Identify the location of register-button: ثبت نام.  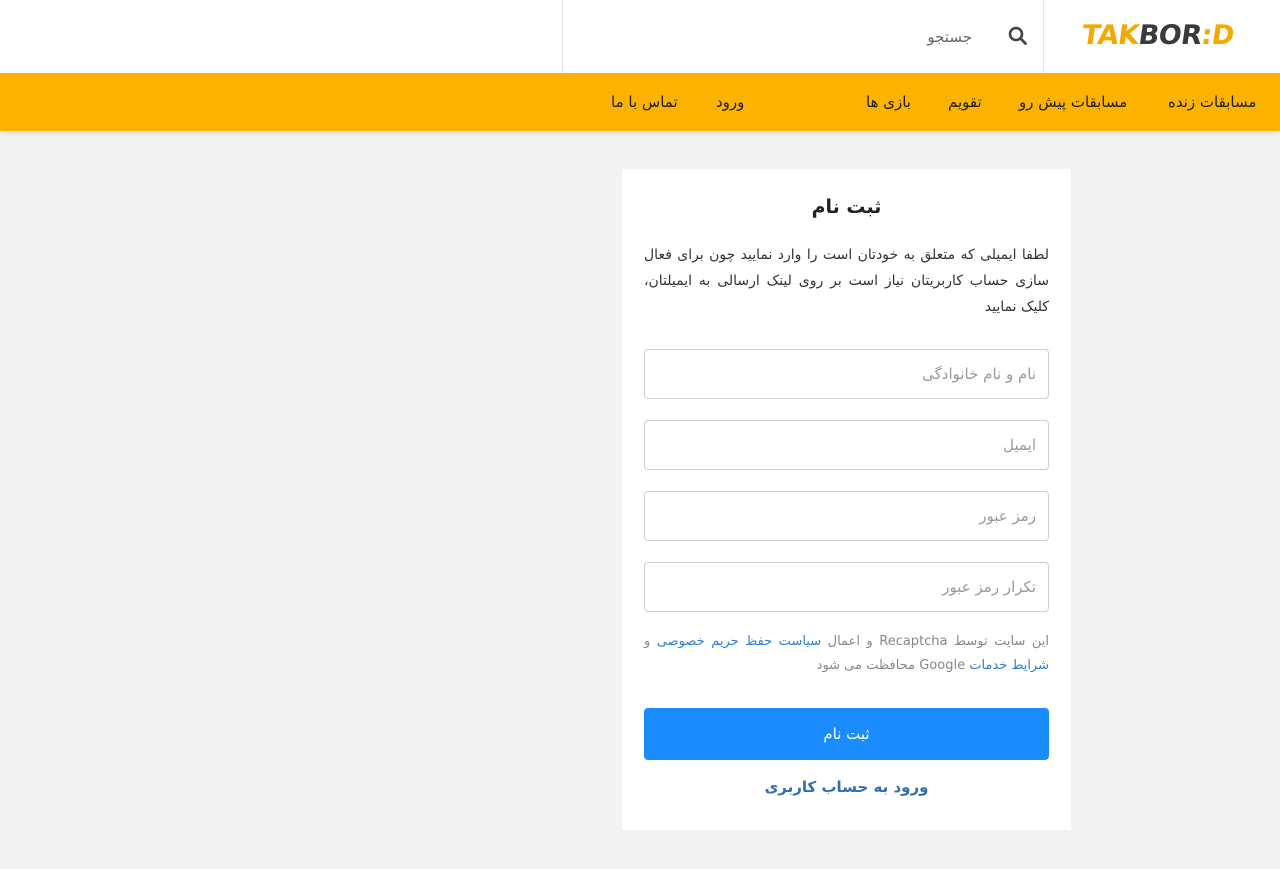
(846, 734).